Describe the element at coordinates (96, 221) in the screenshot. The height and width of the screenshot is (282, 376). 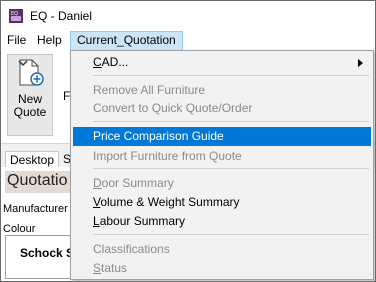
I see `menu-item-labour-key: L` at that location.